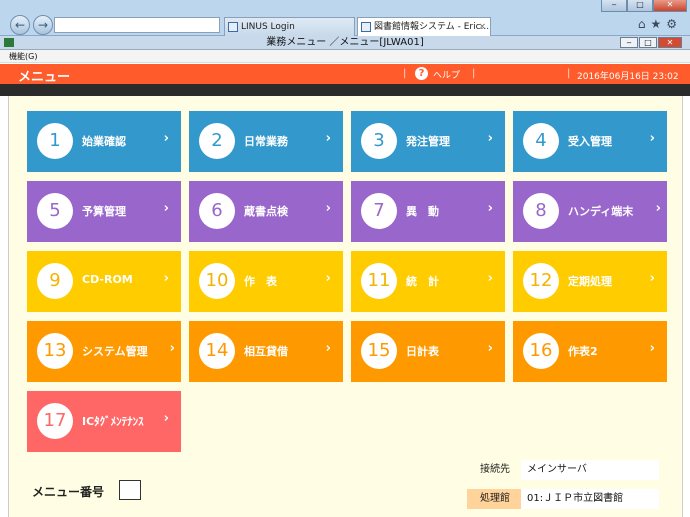  Describe the element at coordinates (217, 351) in the screenshot. I see `tile-number: 14` at that location.